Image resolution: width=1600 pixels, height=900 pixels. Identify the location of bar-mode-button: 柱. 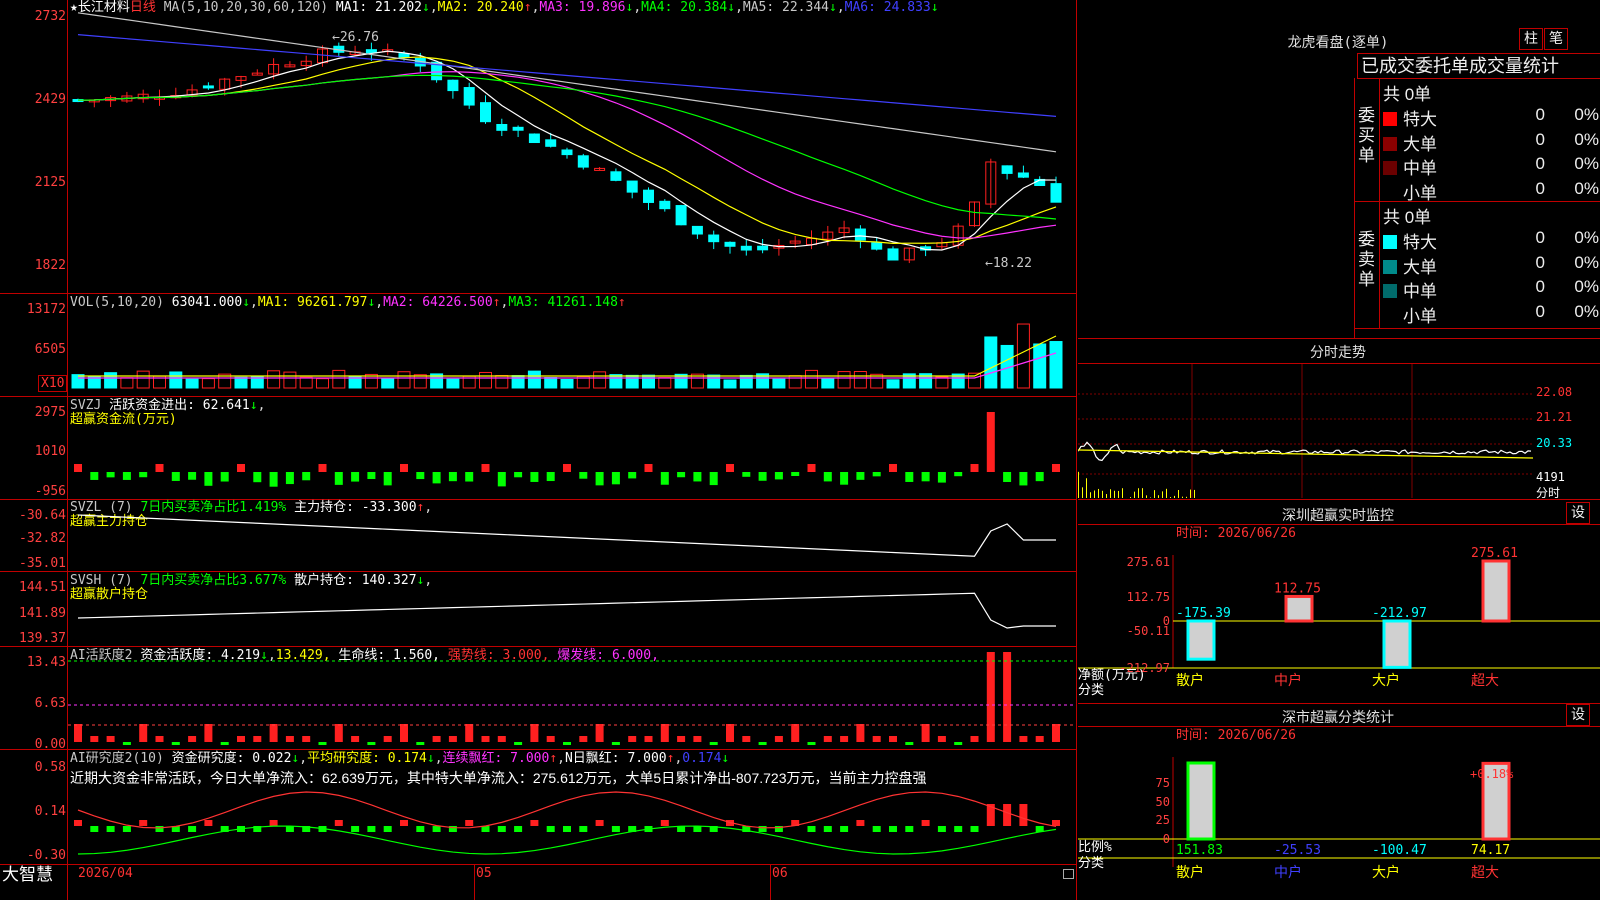
(1531, 39).